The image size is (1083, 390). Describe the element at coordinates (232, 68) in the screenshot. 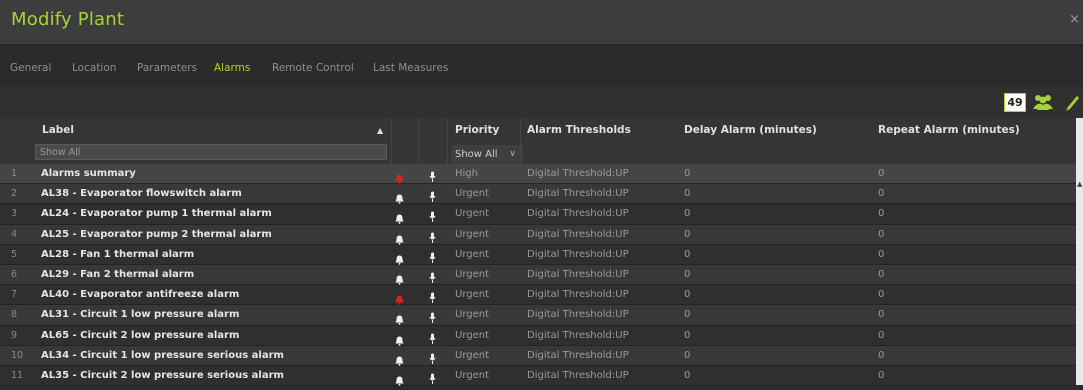

I see `tab-alarms: Alarms` at that location.